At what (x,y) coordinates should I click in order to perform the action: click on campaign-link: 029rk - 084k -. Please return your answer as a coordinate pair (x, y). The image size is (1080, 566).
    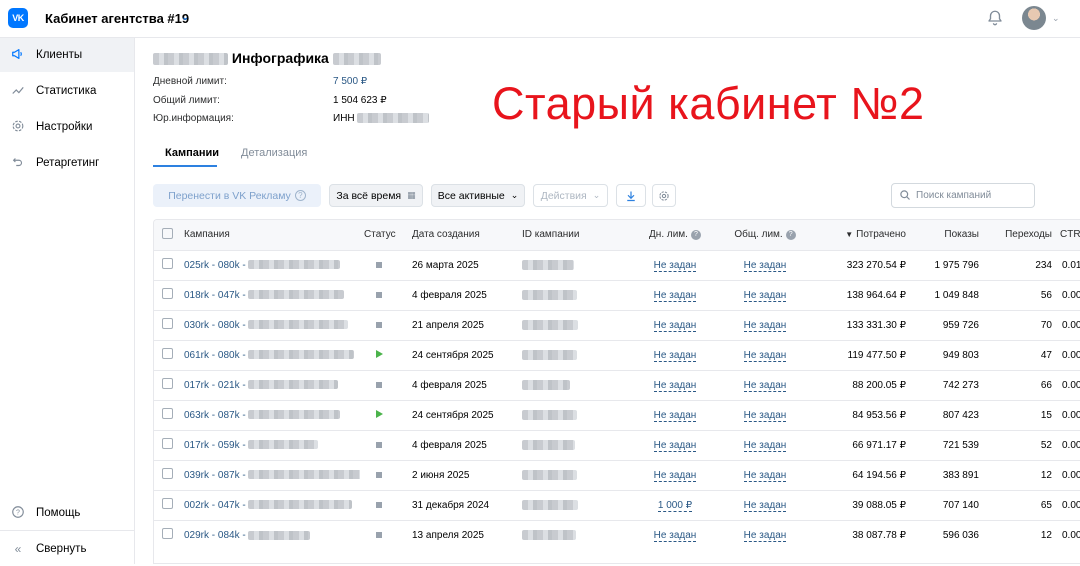
    Looking at the image, I should click on (215, 535).